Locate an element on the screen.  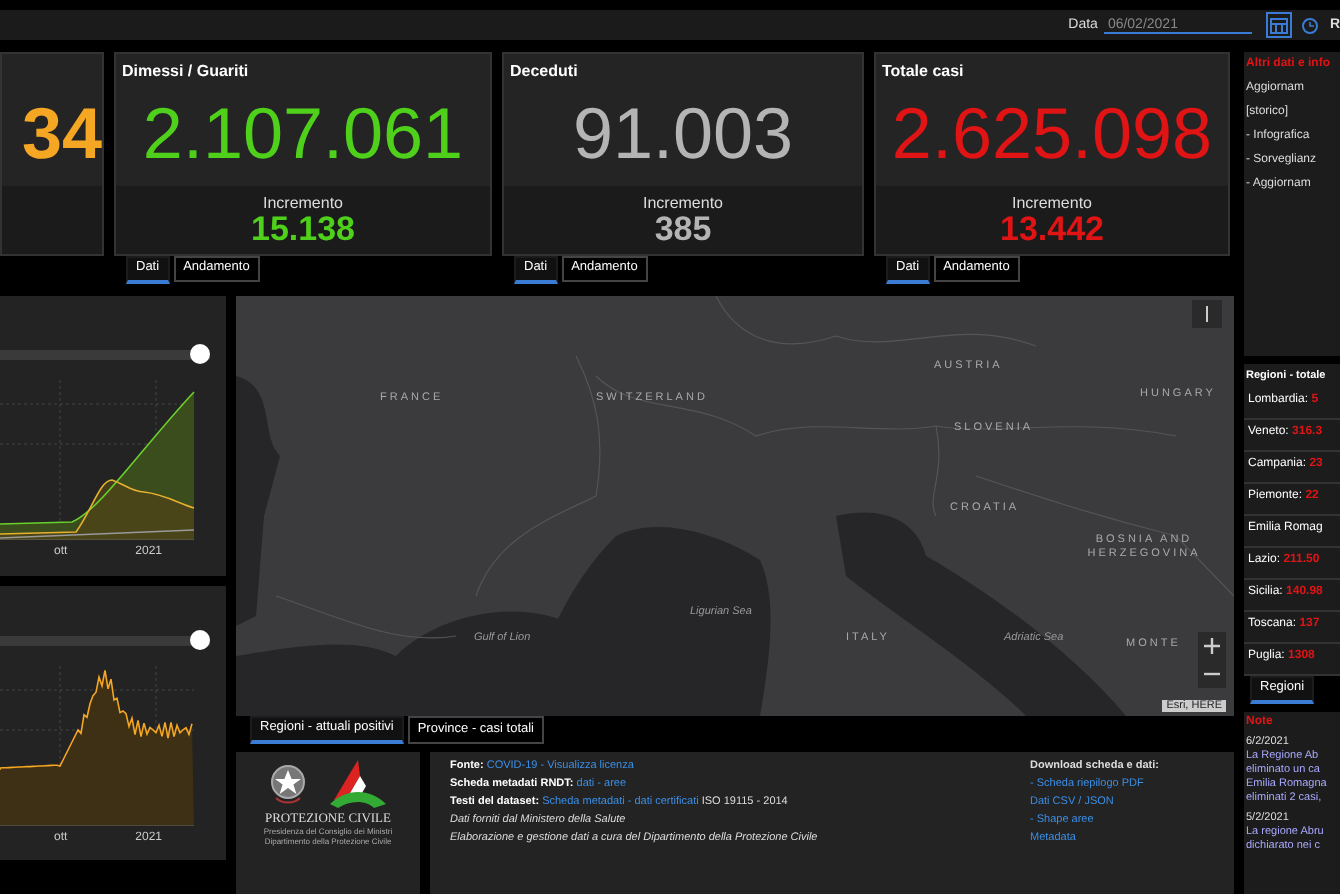
plus-icon is located at coordinates (1212, 646).